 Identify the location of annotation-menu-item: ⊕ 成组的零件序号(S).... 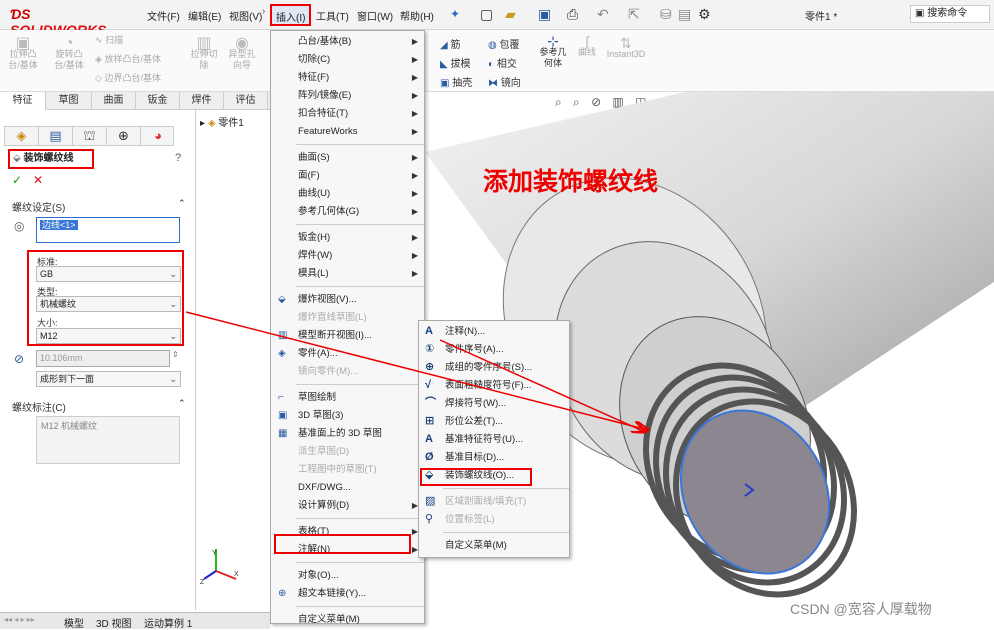
(495, 368).